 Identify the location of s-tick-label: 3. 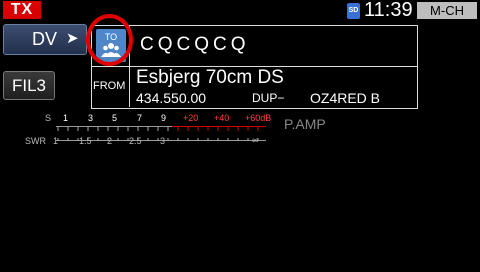
(91, 118).